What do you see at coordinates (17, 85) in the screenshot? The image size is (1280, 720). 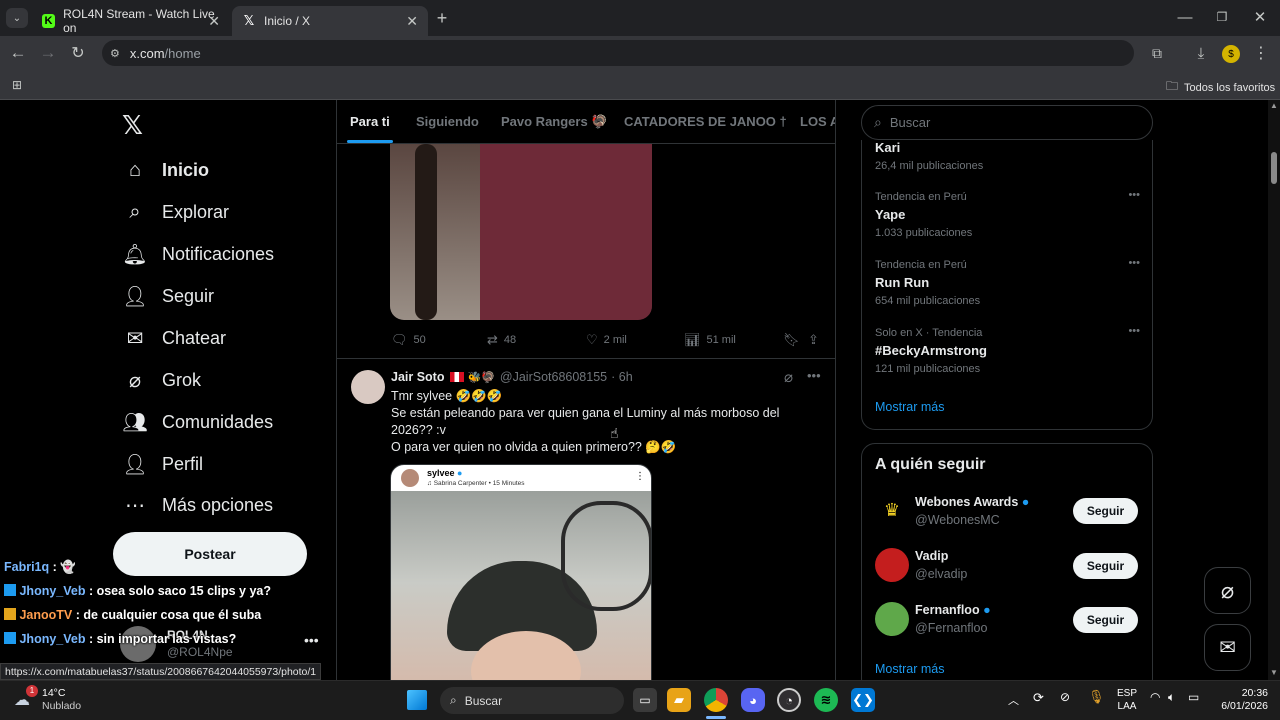 I see `apps-grid-icon: ⊞` at bounding box center [17, 85].